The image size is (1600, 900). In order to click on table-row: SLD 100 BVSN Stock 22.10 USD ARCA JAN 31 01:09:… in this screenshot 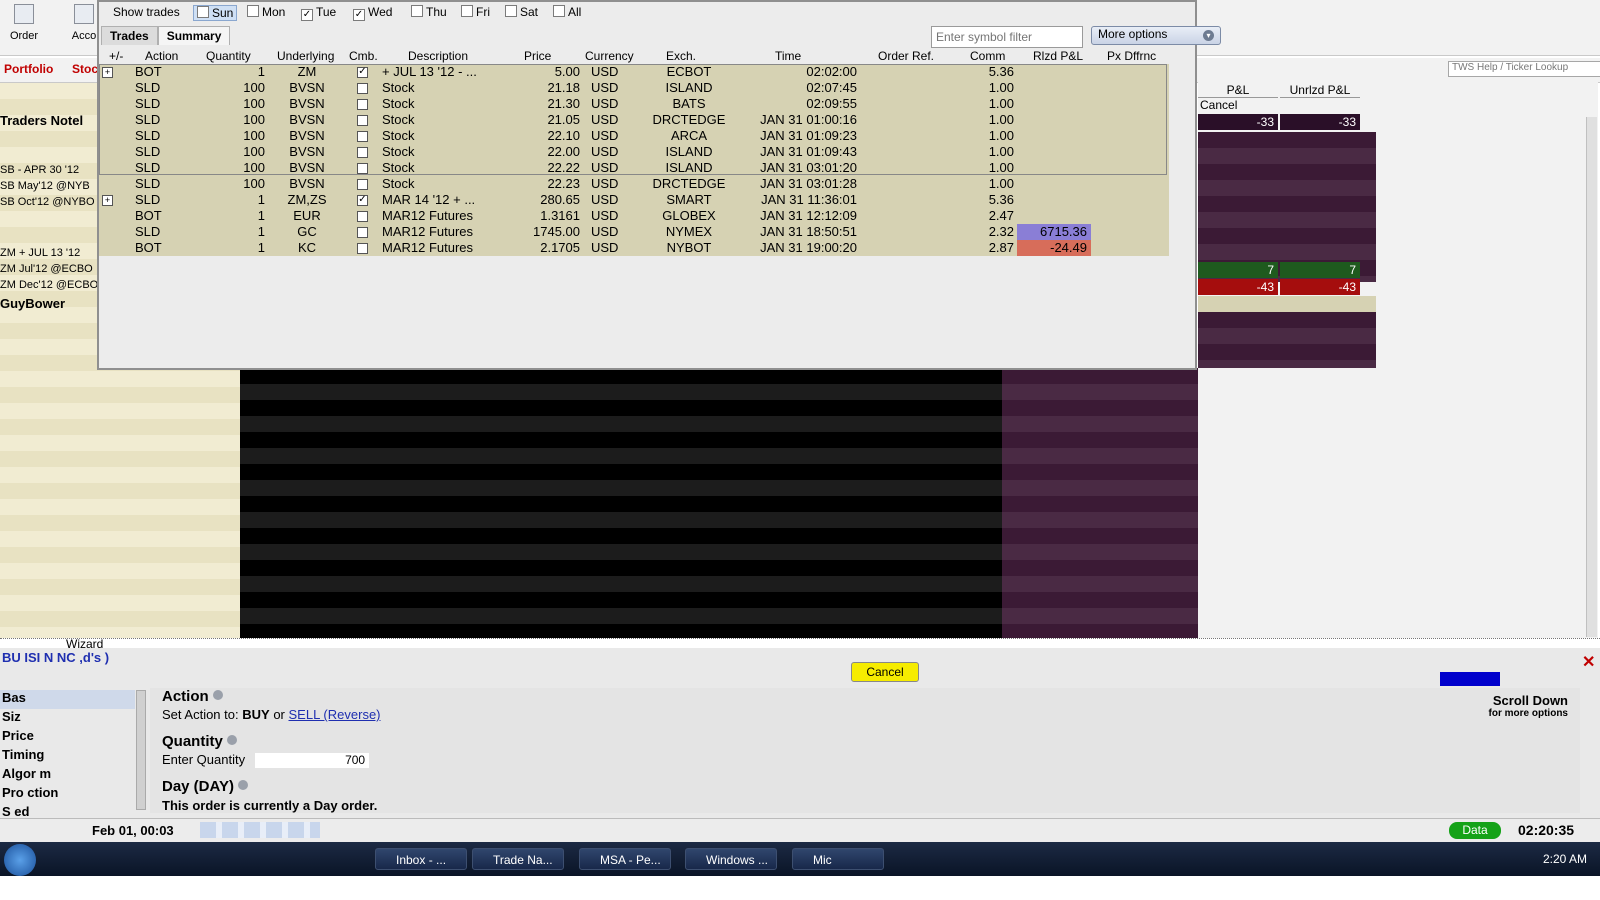, I will do `click(634, 136)`.